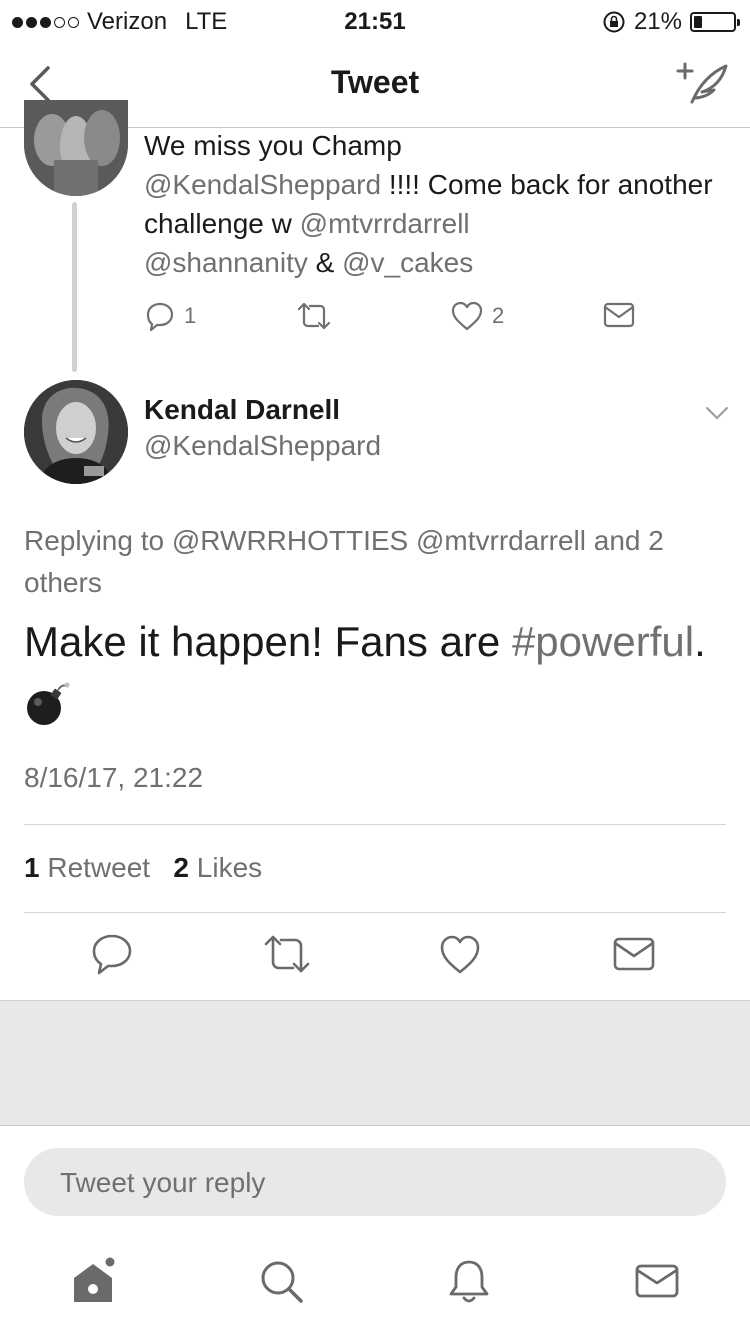 This screenshot has height=1334, width=750. Describe the element at coordinates (375, 958) in the screenshot. I see `tweet-actions` at that location.